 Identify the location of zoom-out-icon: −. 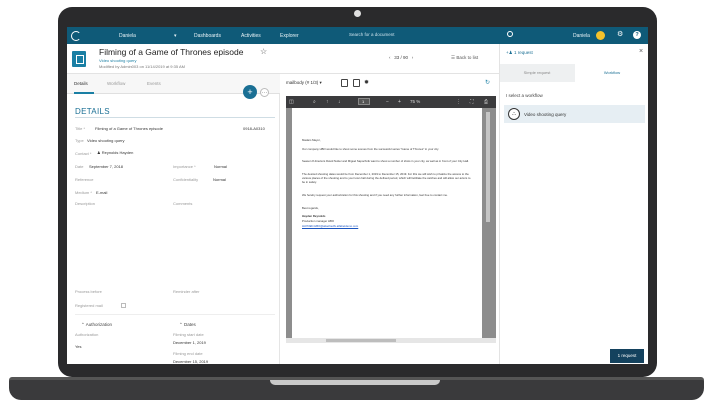
(387, 102).